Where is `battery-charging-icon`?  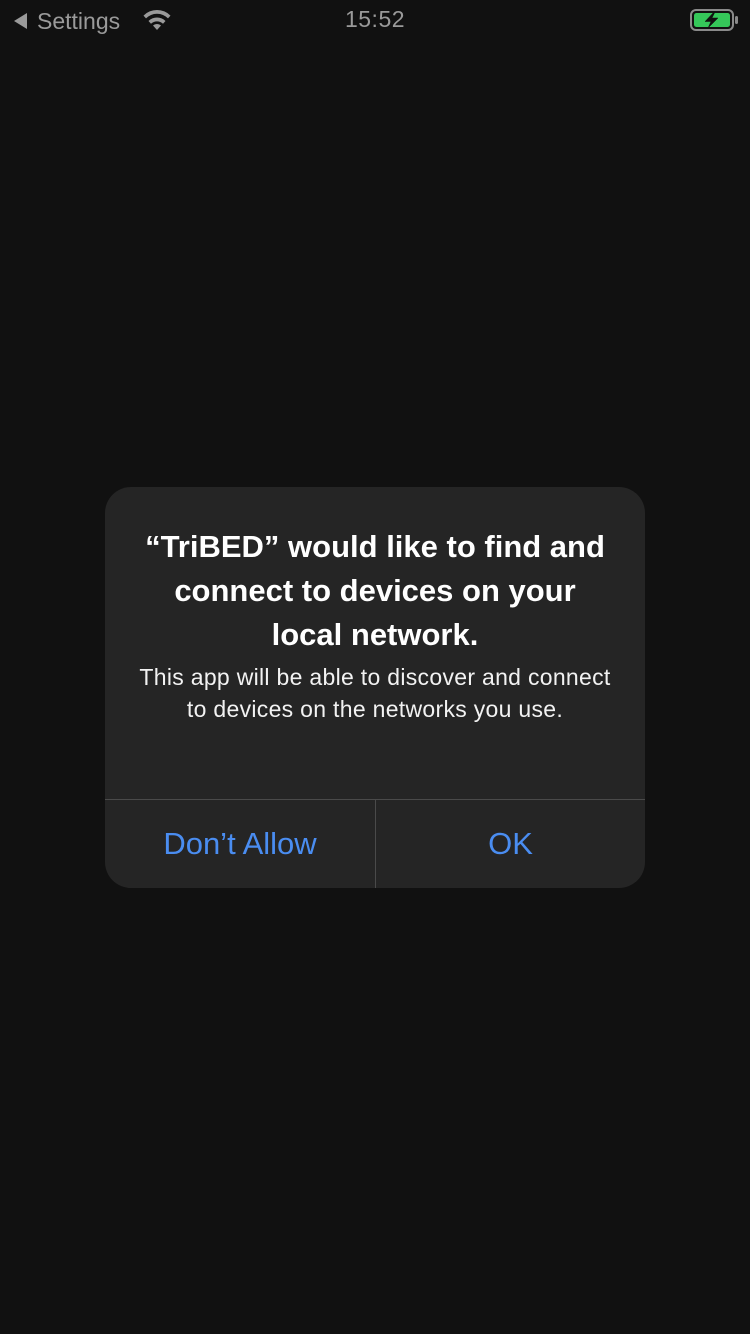 battery-charging-icon is located at coordinates (714, 20).